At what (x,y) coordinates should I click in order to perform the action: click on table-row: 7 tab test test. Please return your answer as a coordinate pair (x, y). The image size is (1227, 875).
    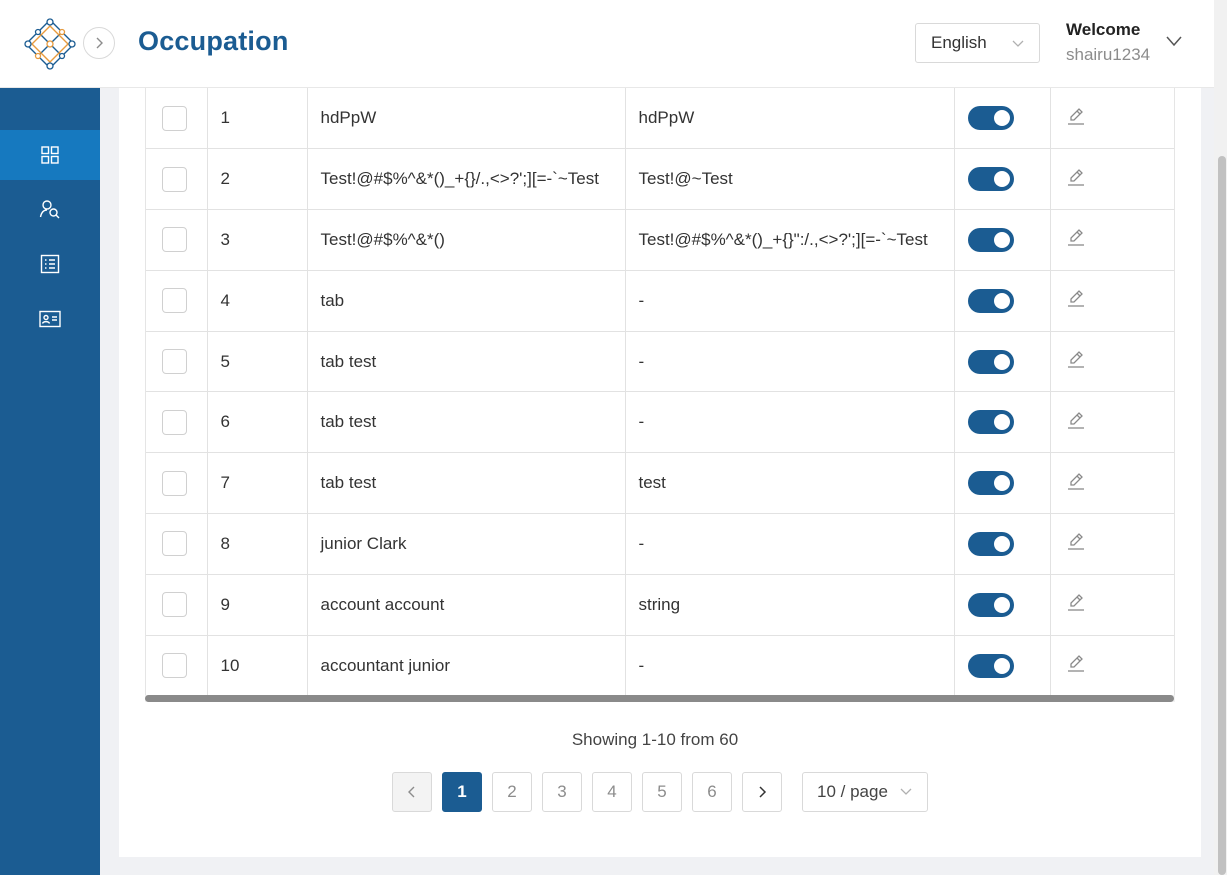
    Looking at the image, I should click on (660, 483).